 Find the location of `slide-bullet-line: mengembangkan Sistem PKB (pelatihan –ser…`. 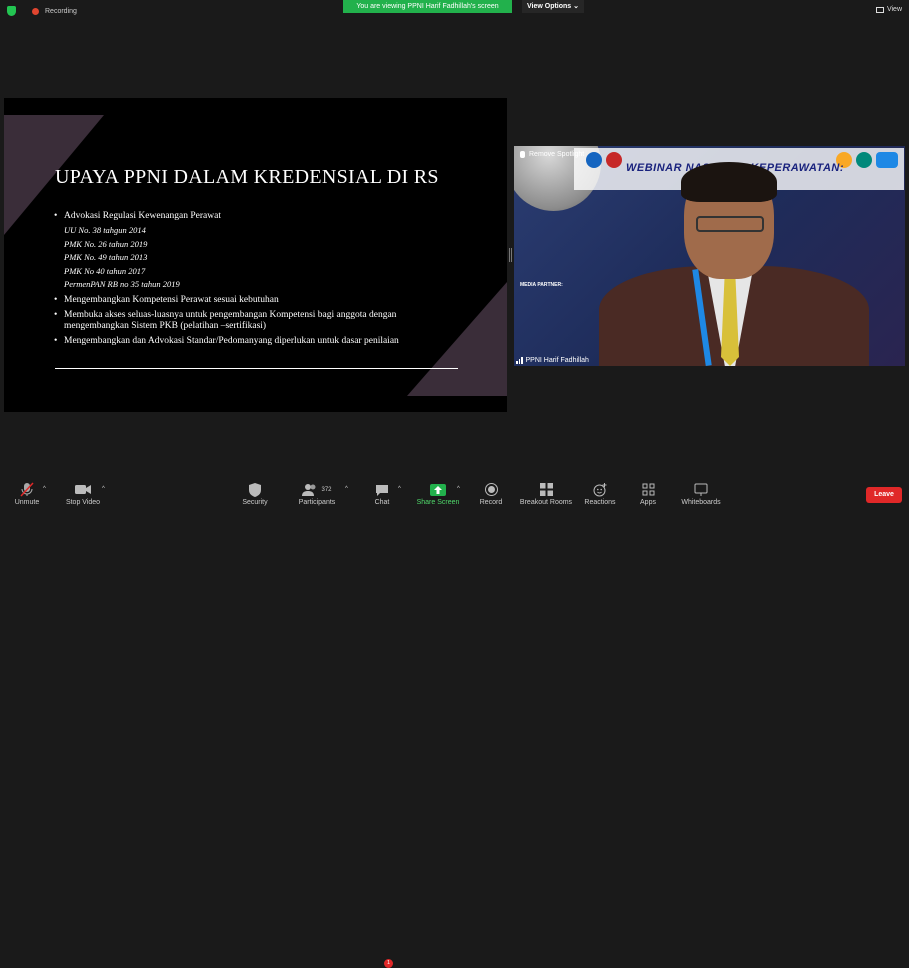

slide-bullet-line: mengembangkan Sistem PKB (pelatihan –ser… is located at coordinates (165, 325).